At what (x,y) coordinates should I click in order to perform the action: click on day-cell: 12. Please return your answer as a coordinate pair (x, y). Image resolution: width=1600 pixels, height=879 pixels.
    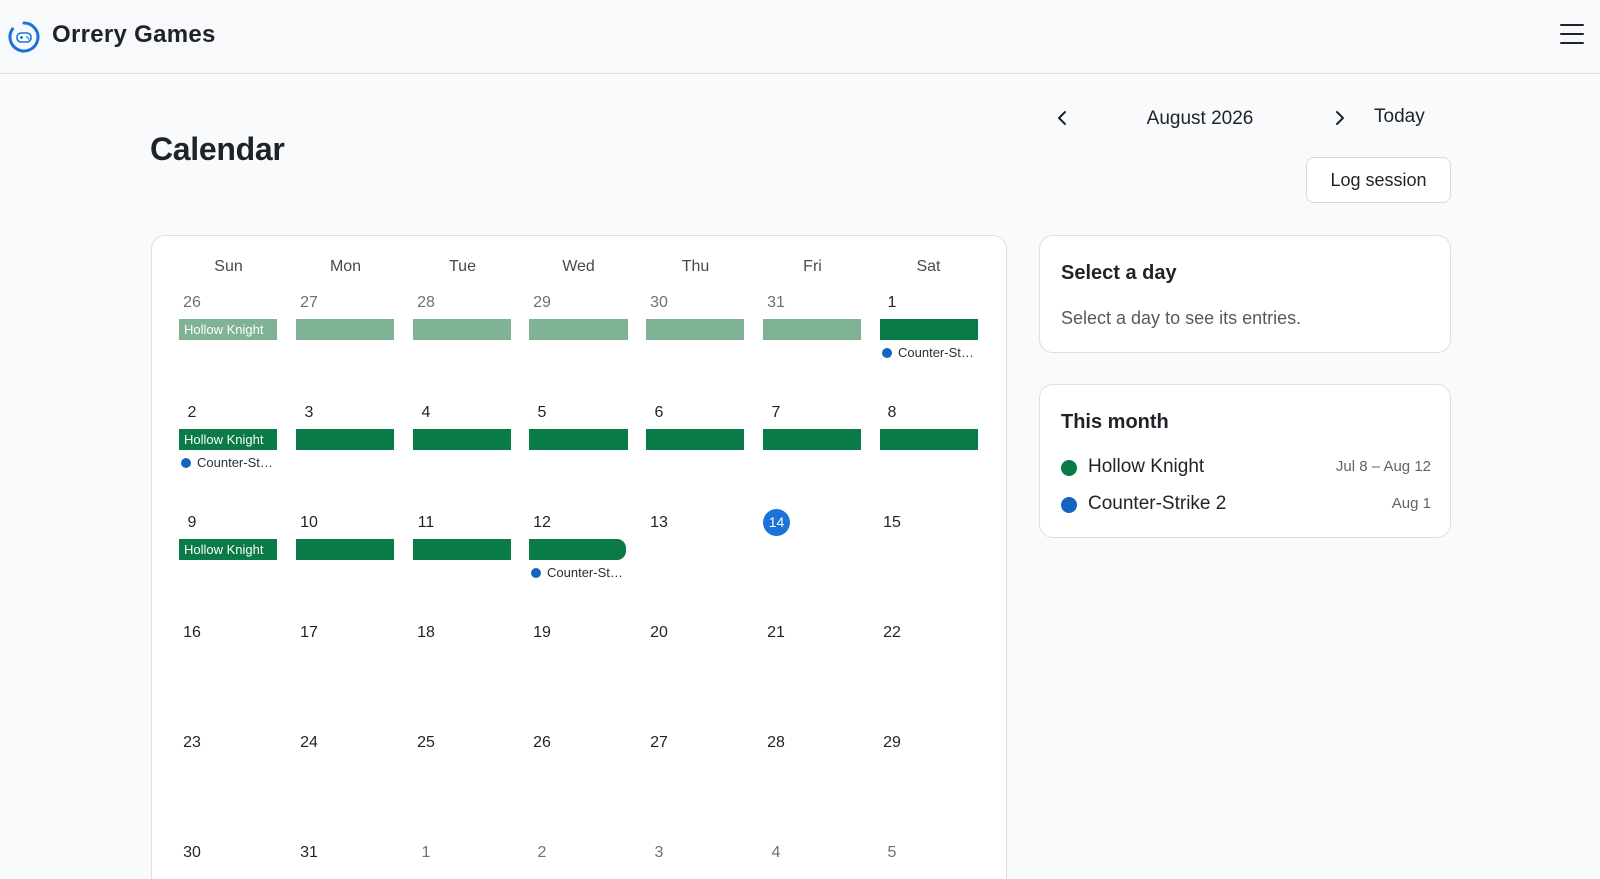
    Looking at the image, I should click on (542, 523).